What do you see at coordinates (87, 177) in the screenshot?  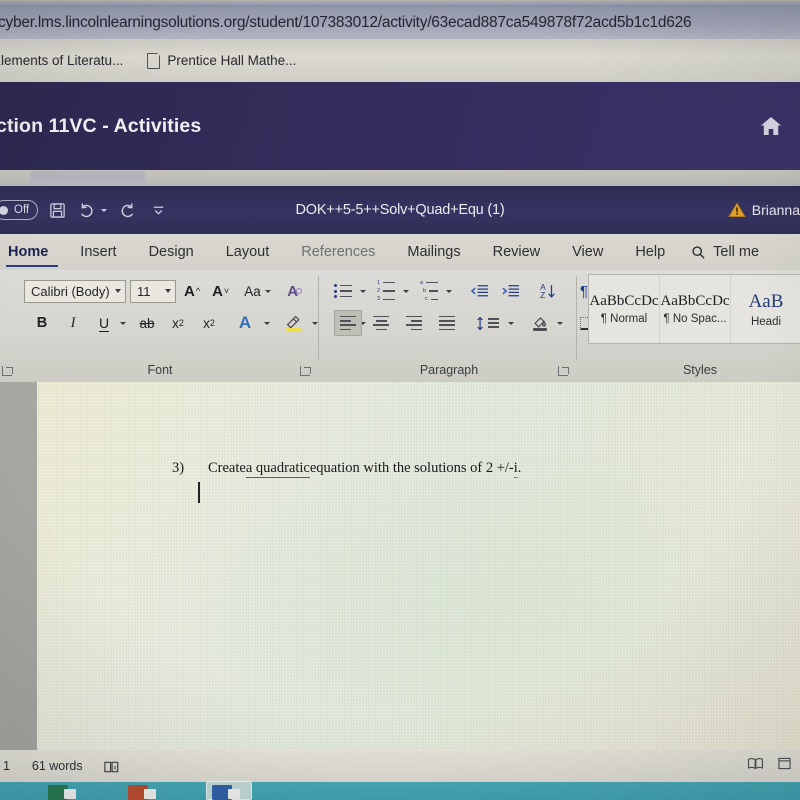 I see `browser-tab` at bounding box center [87, 177].